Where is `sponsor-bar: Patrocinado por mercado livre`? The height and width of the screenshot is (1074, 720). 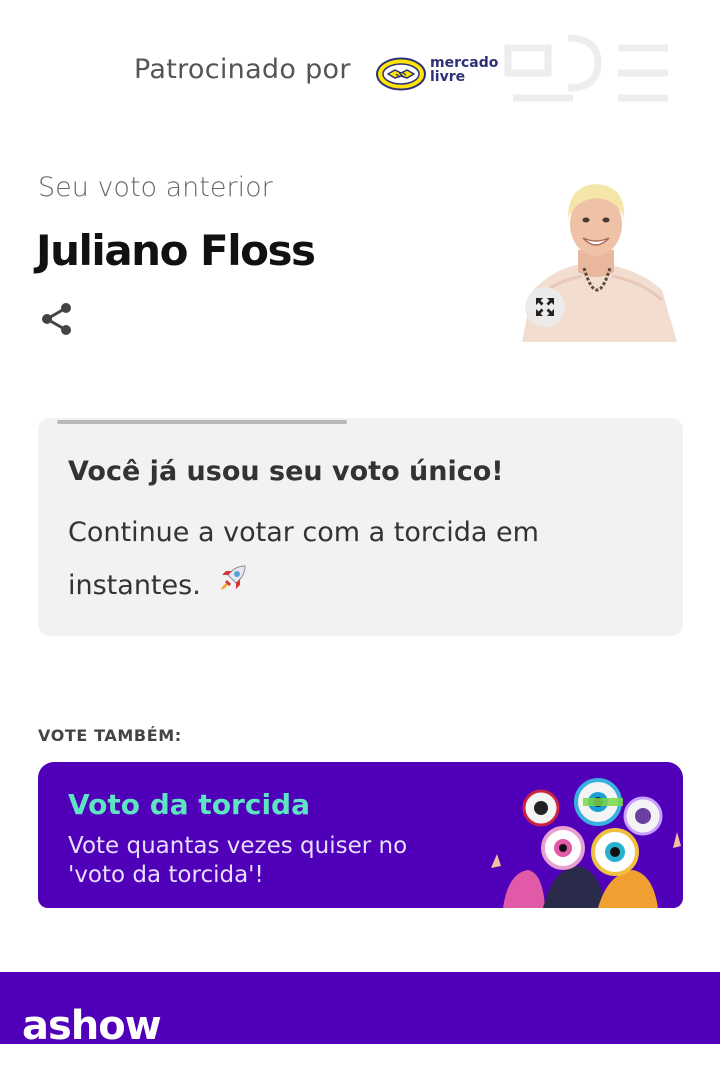
sponsor-bar: Patrocinado por mercado livre is located at coordinates (360, 70).